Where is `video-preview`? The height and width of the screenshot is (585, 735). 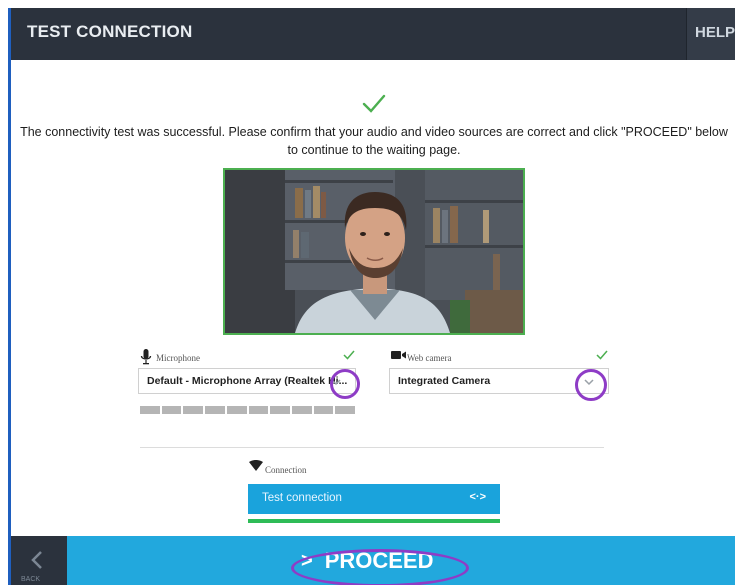 video-preview is located at coordinates (374, 251).